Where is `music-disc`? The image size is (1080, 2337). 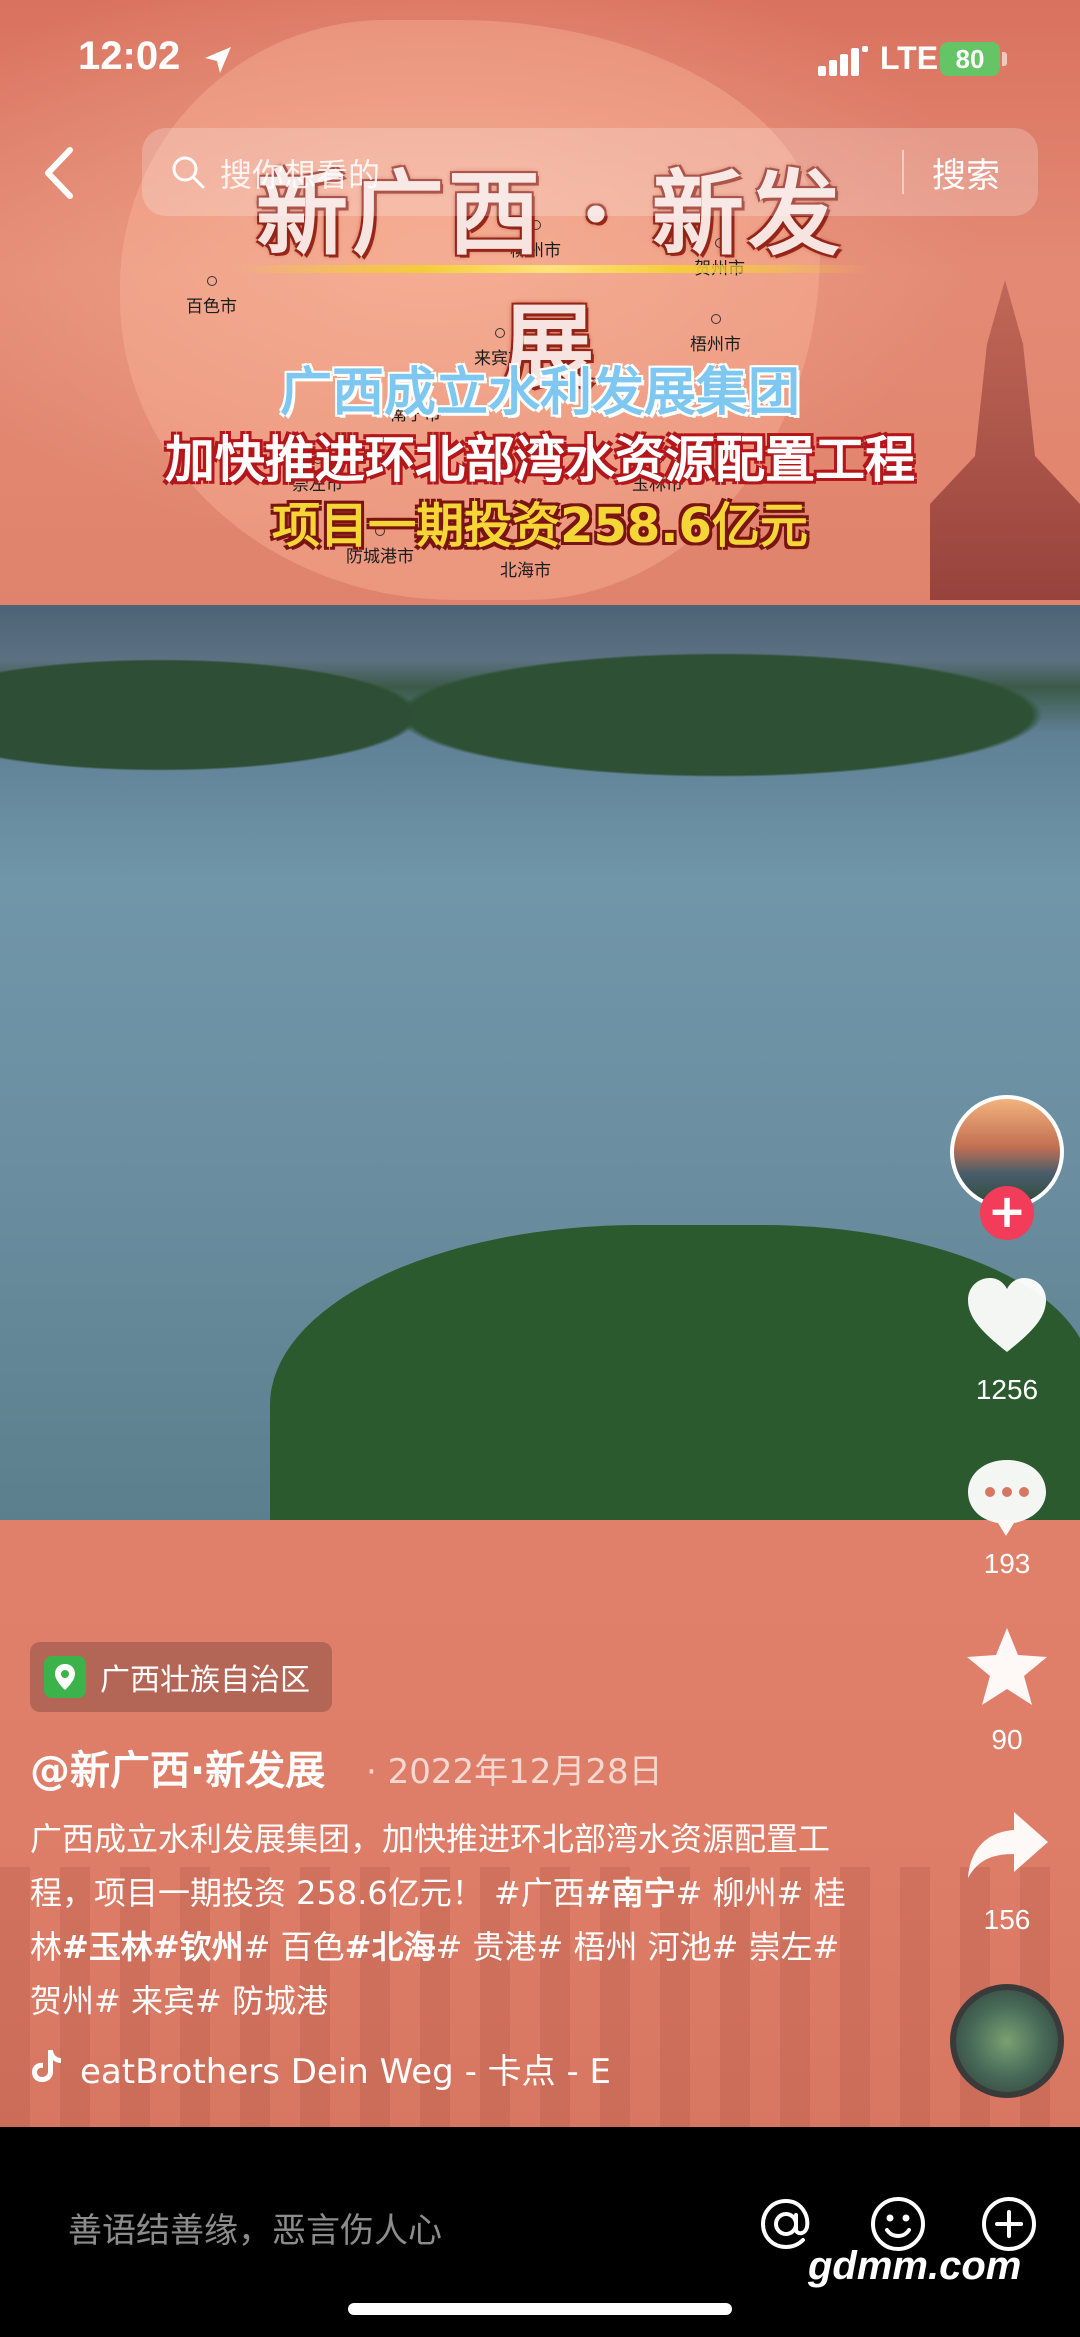
music-disc is located at coordinates (1007, 2041).